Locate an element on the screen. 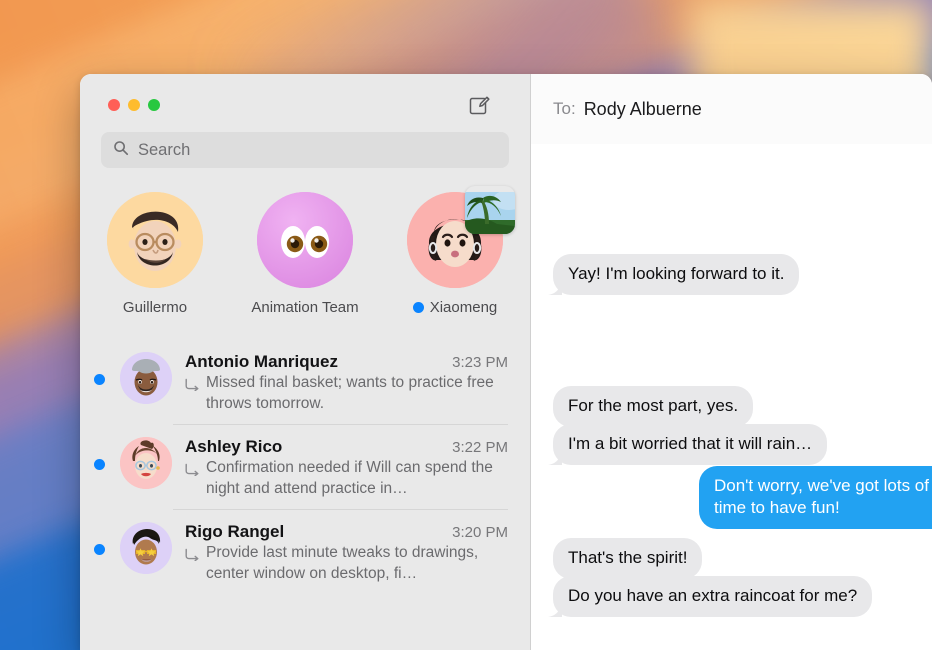  pinned-item-guillermo: Guillermo is located at coordinates (155, 254).